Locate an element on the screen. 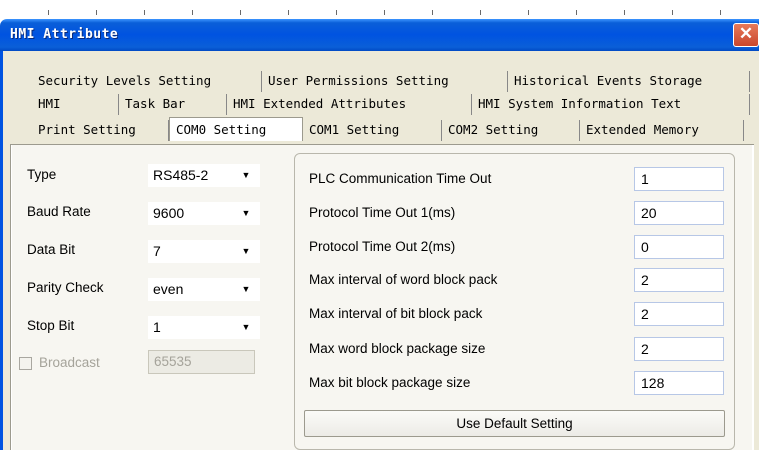  protocol-timeout-2-input: 0 is located at coordinates (679, 247).